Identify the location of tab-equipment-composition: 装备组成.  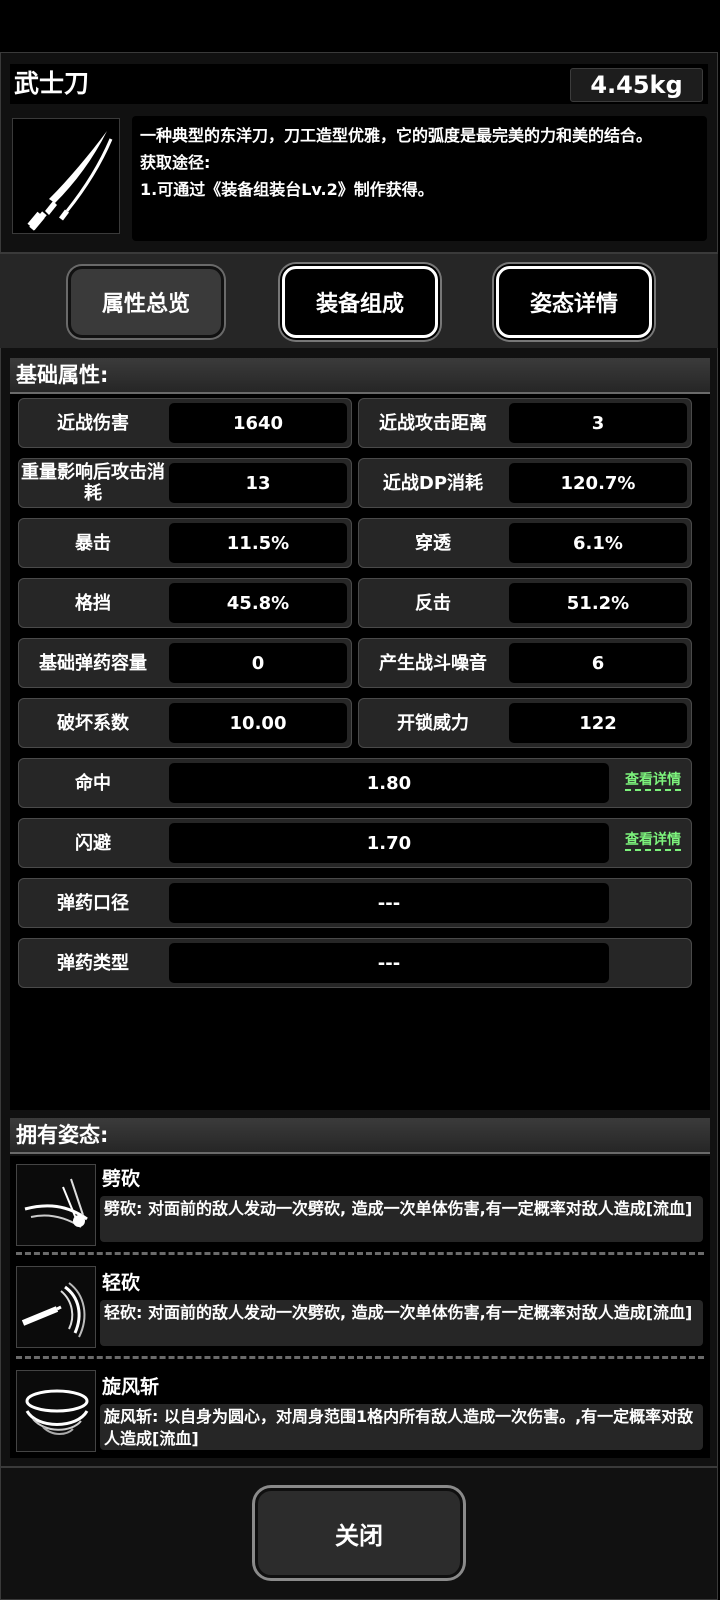
(360, 302).